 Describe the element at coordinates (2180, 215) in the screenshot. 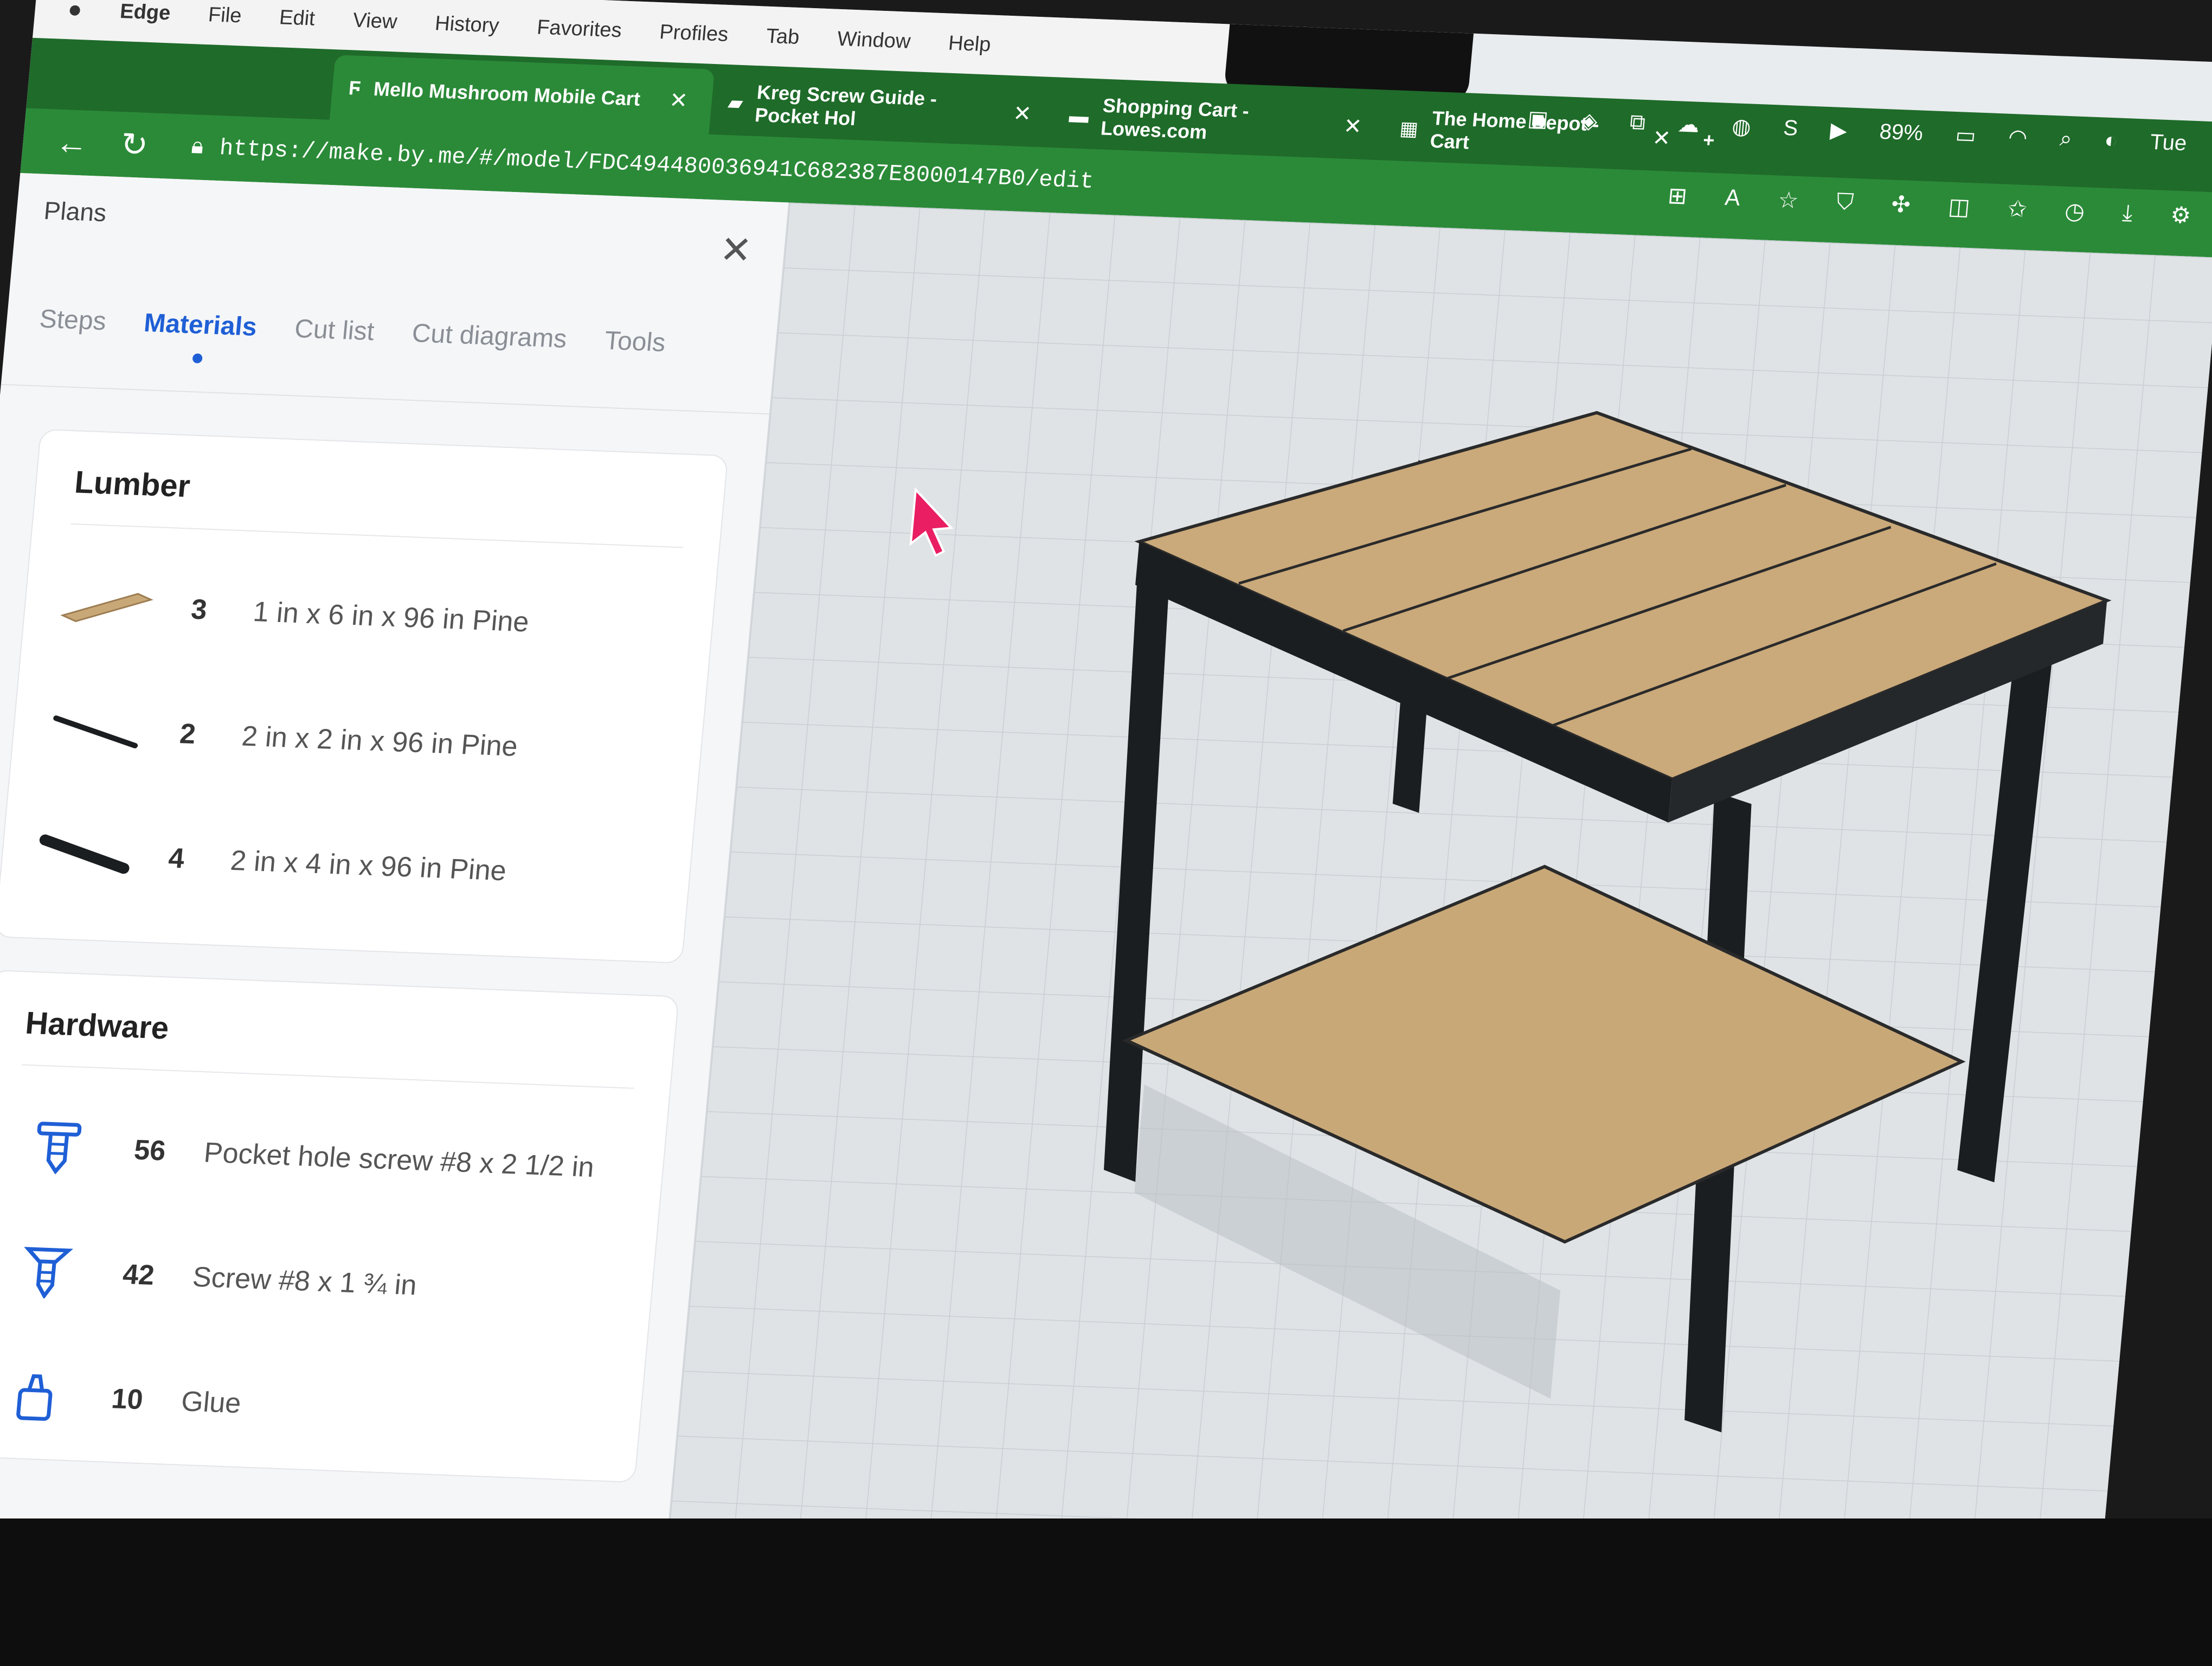

I see `performance-icon: ⚙` at that location.